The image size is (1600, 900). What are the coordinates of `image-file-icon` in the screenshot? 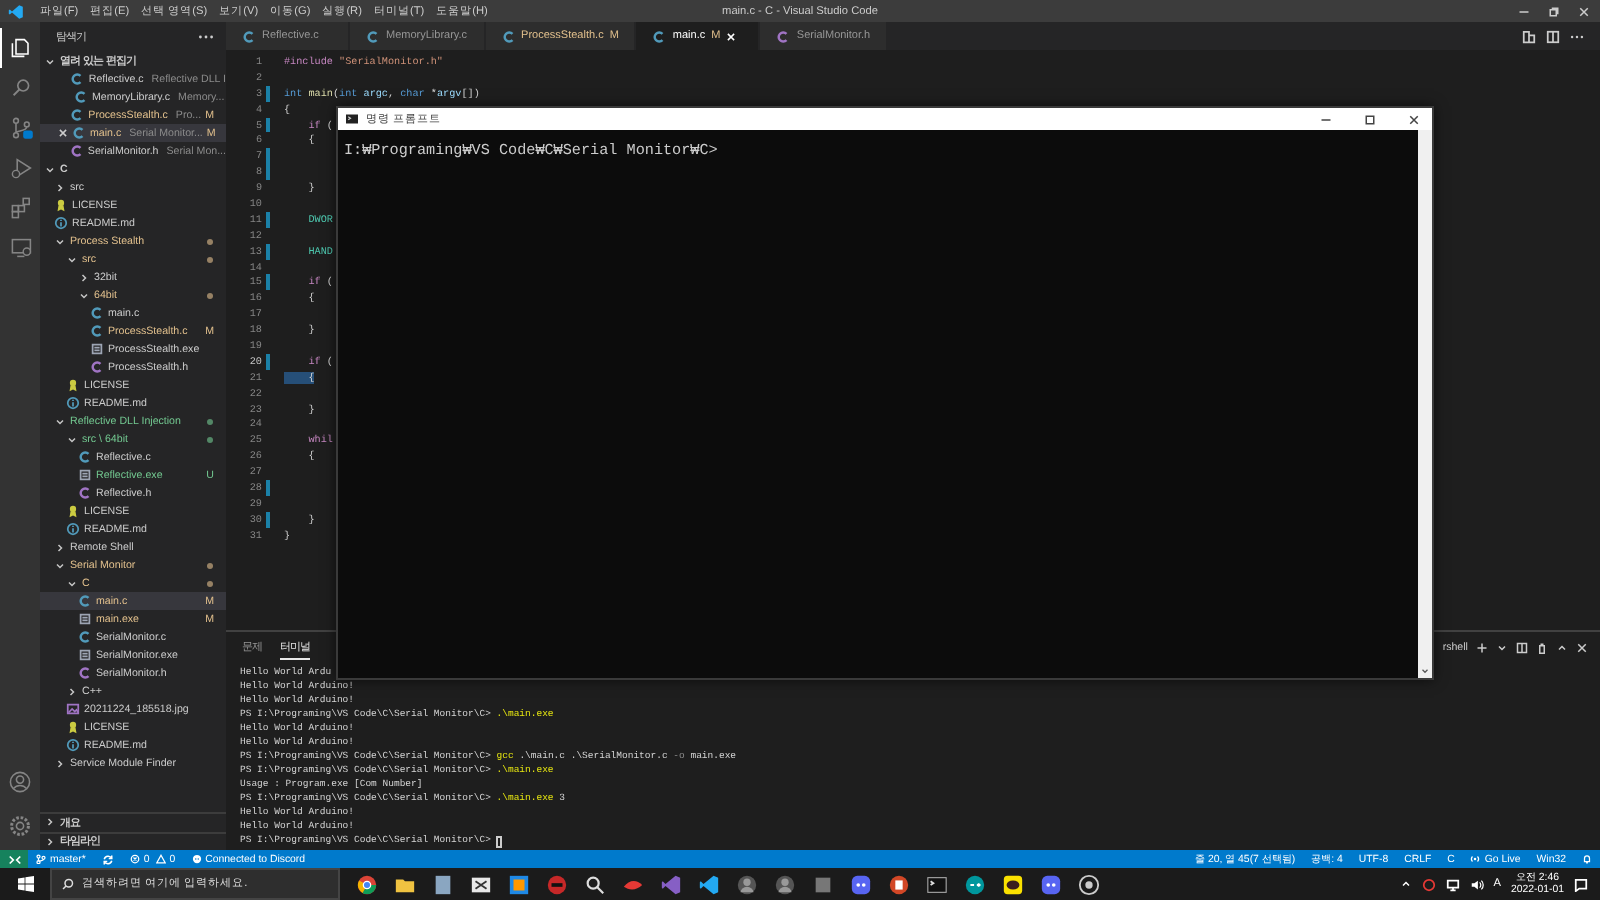 It's located at (73, 709).